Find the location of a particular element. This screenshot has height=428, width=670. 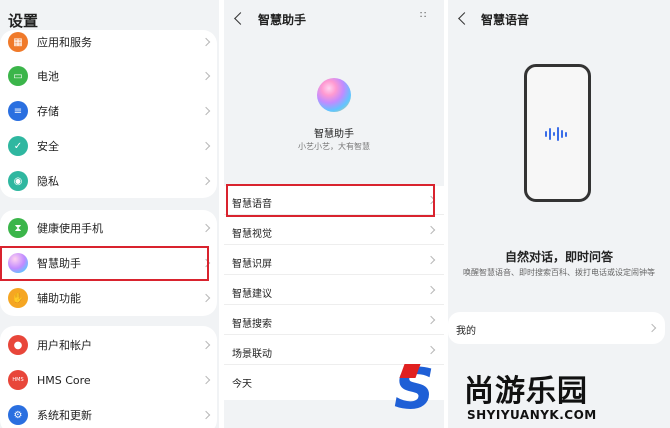

apps-icon: ▦ is located at coordinates (18, 42).